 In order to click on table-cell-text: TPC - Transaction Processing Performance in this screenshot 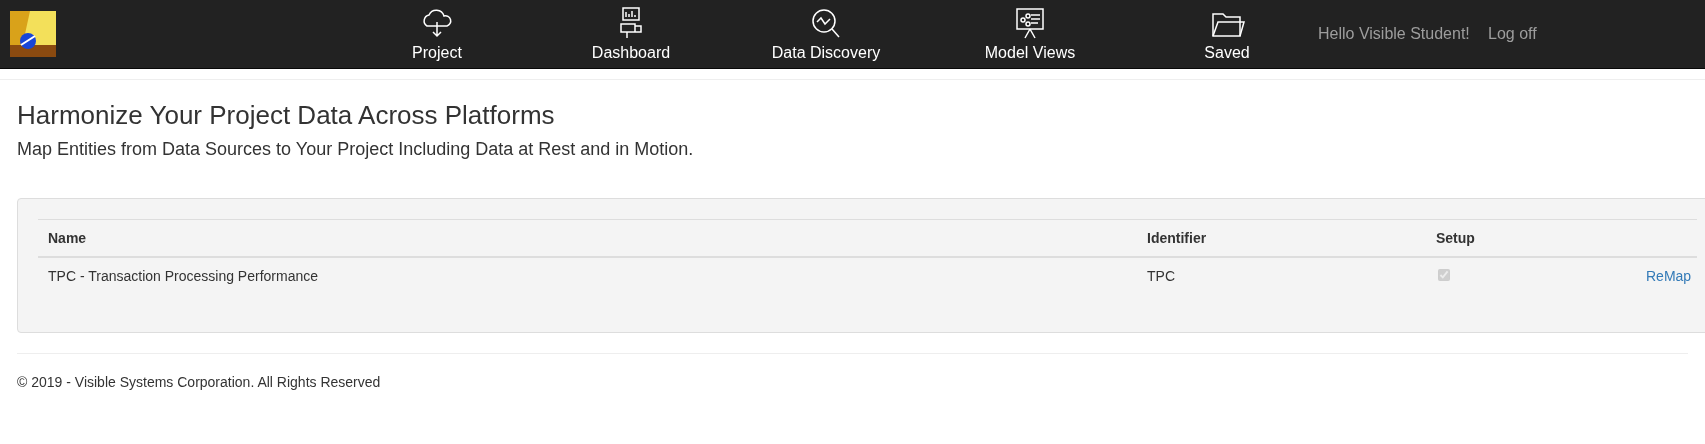, I will do `click(183, 276)`.